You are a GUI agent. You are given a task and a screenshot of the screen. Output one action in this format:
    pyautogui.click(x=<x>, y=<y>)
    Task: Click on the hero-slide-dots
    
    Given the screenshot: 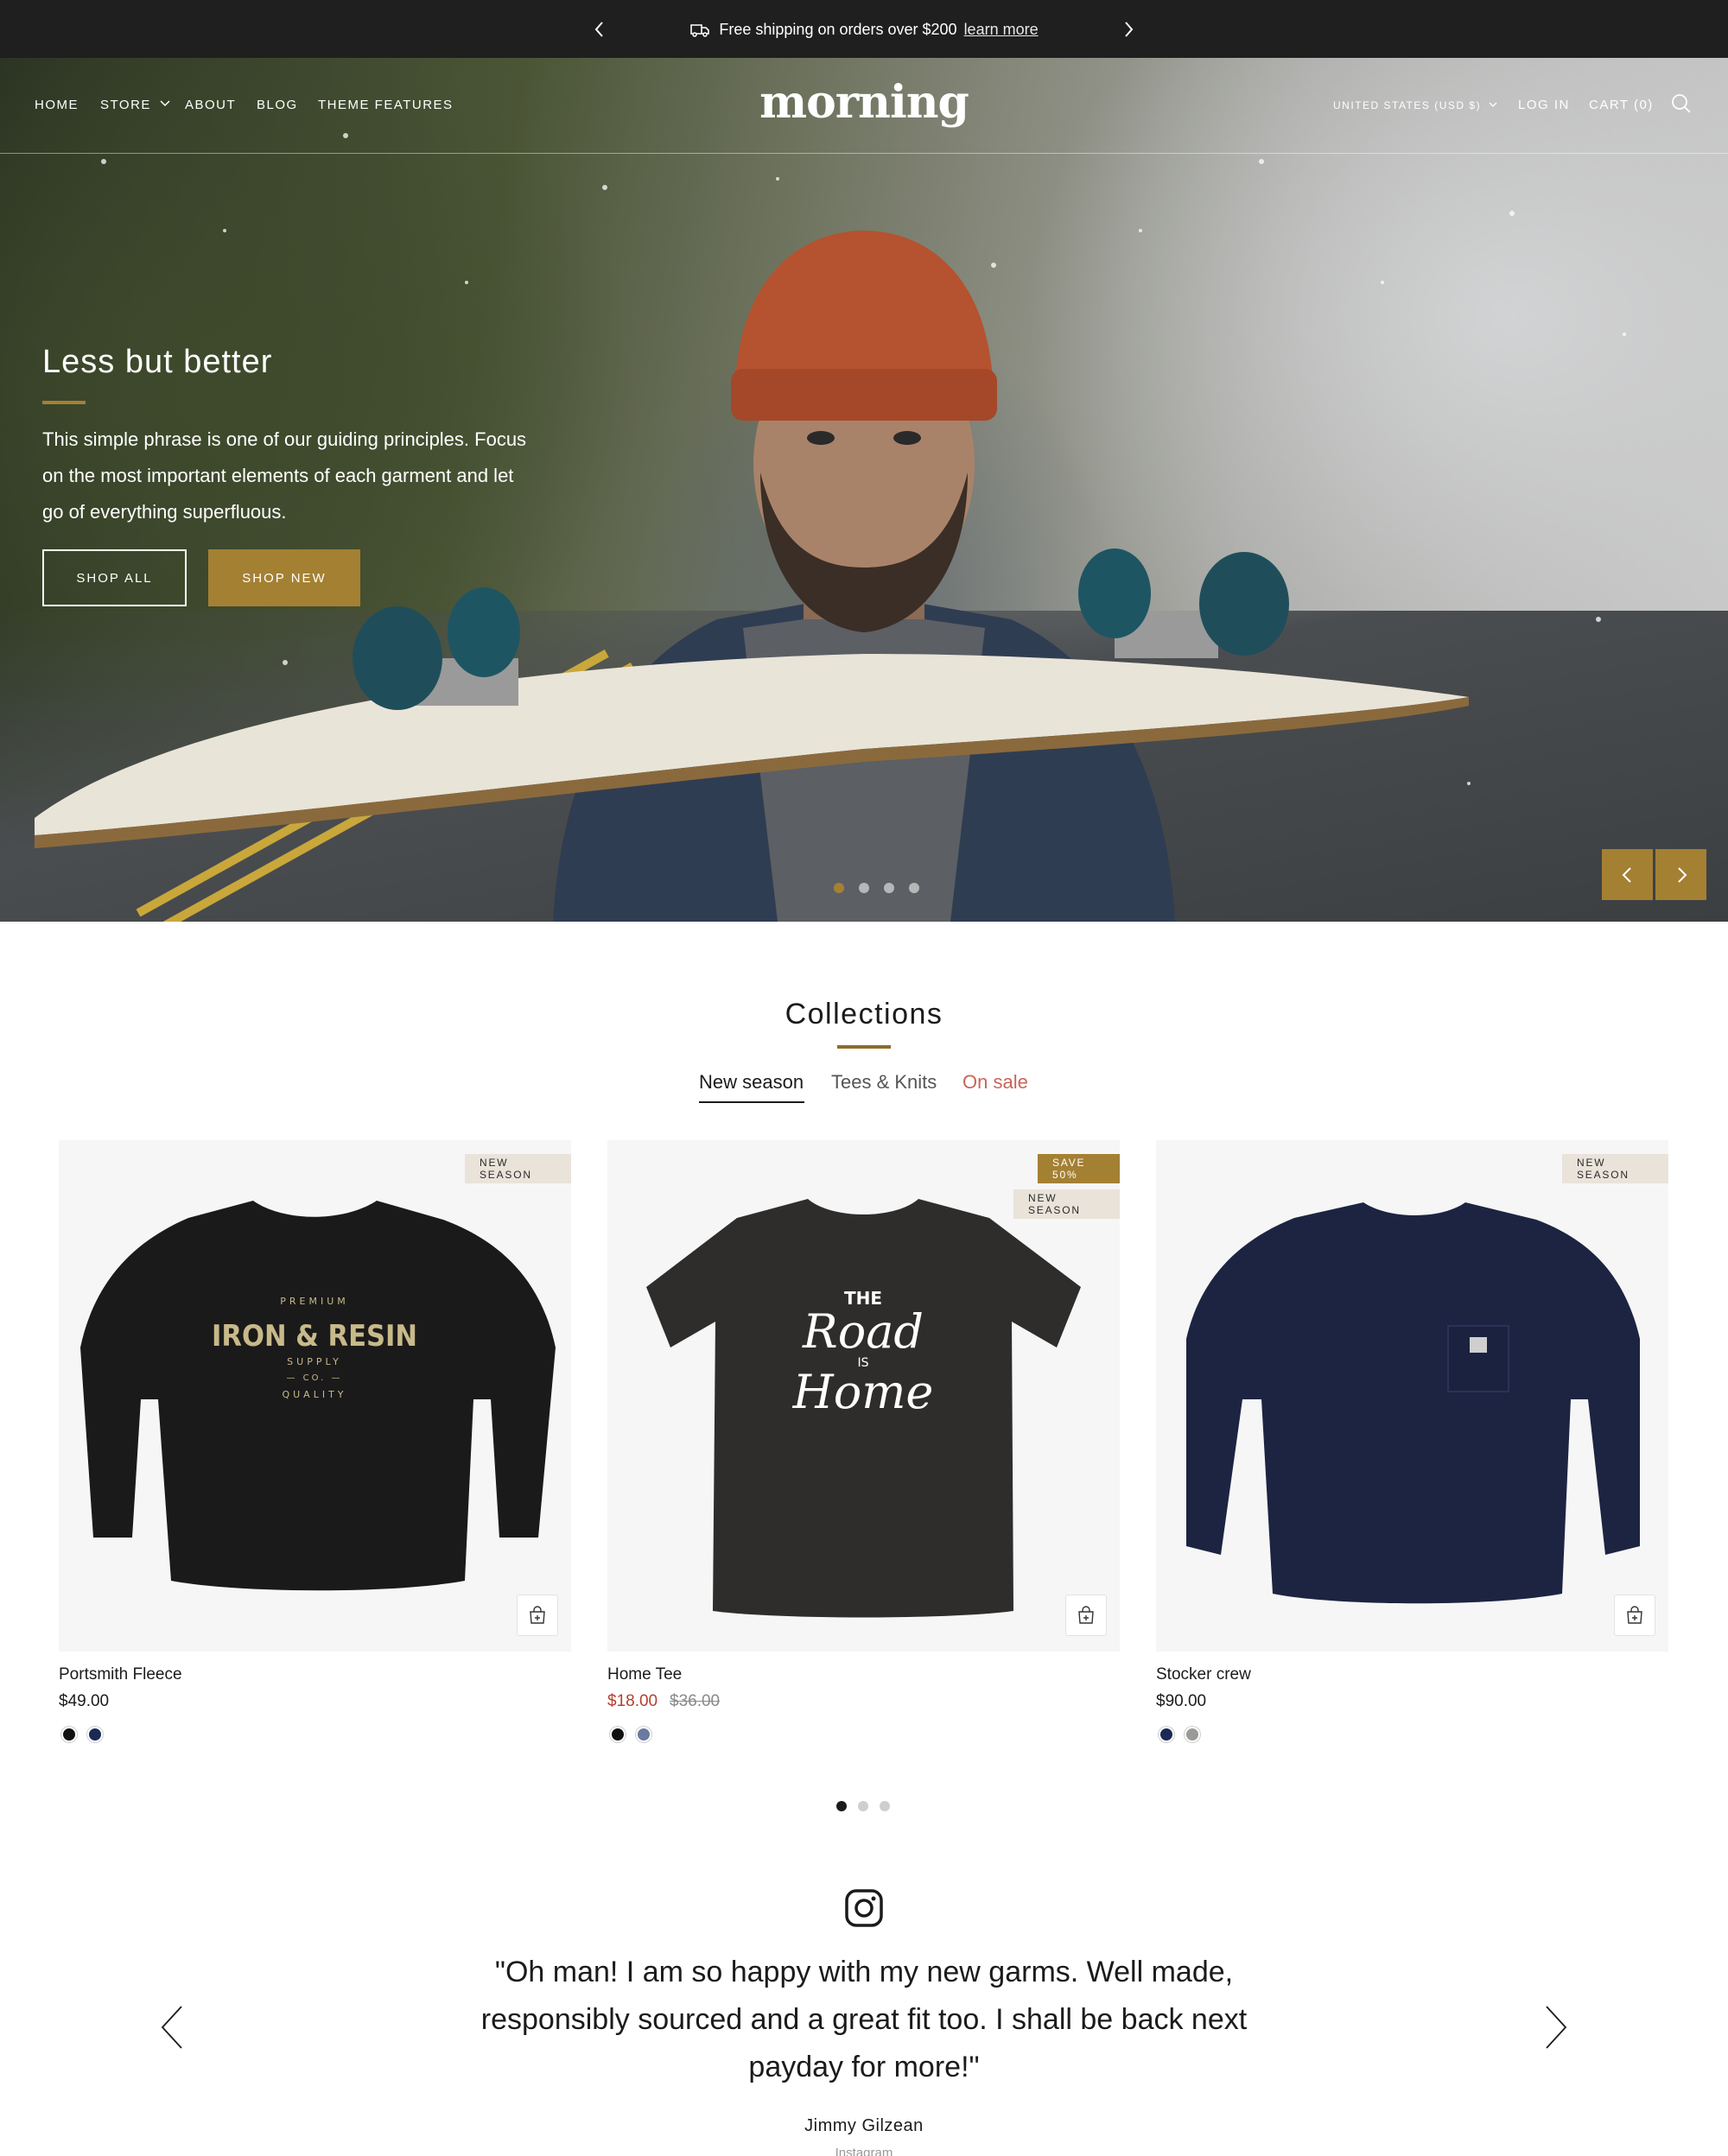 What is the action you would take?
    pyautogui.click(x=876, y=888)
    